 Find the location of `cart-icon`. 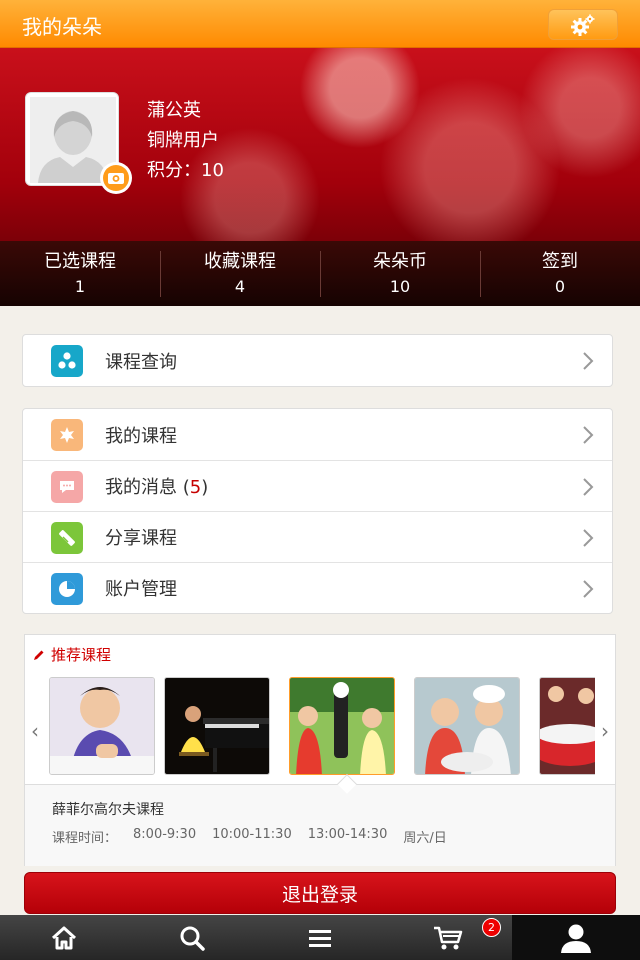

cart-icon is located at coordinates (448, 937).